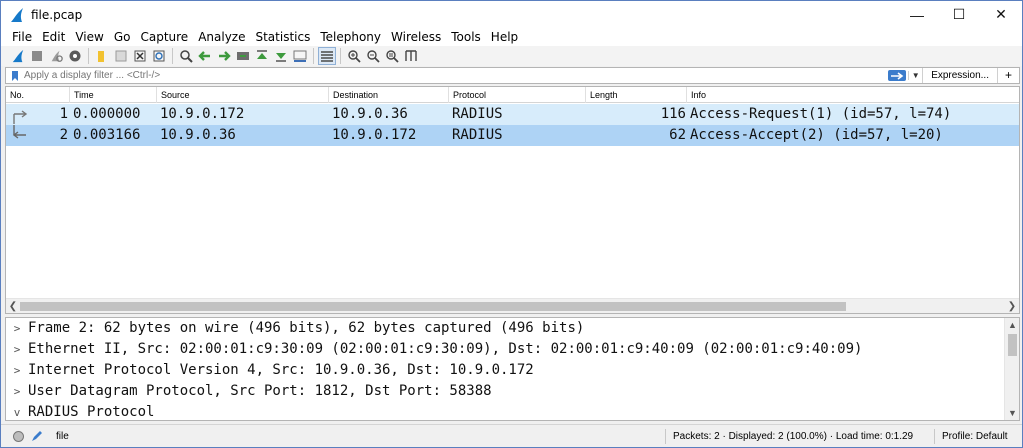 The width and height of the screenshot is (1023, 448). Describe the element at coordinates (262, 56) in the screenshot. I see `go-first-icon` at that location.